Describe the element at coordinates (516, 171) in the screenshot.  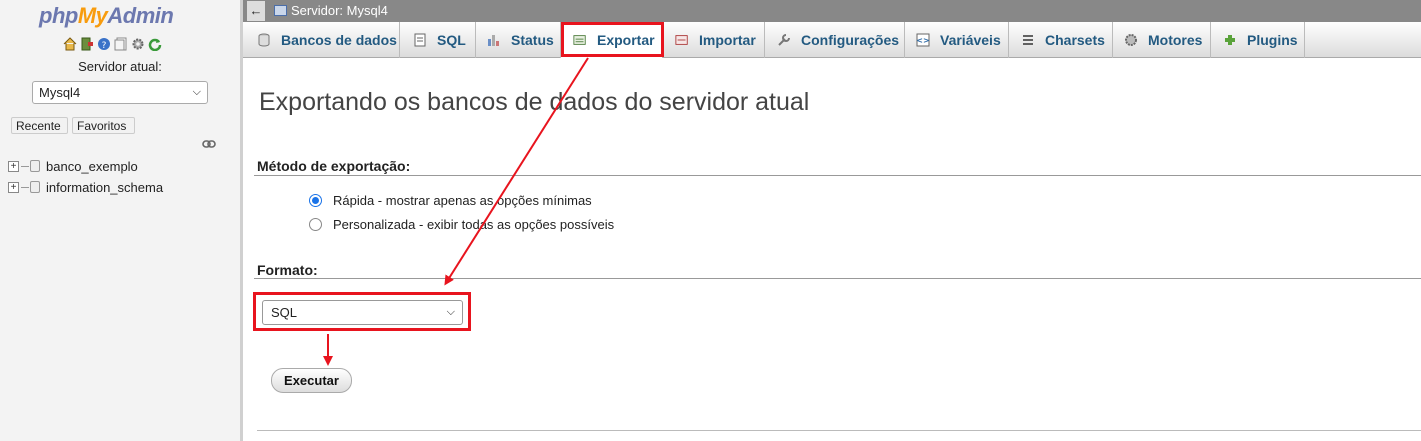
I see `annotation-arrow-to-format` at that location.